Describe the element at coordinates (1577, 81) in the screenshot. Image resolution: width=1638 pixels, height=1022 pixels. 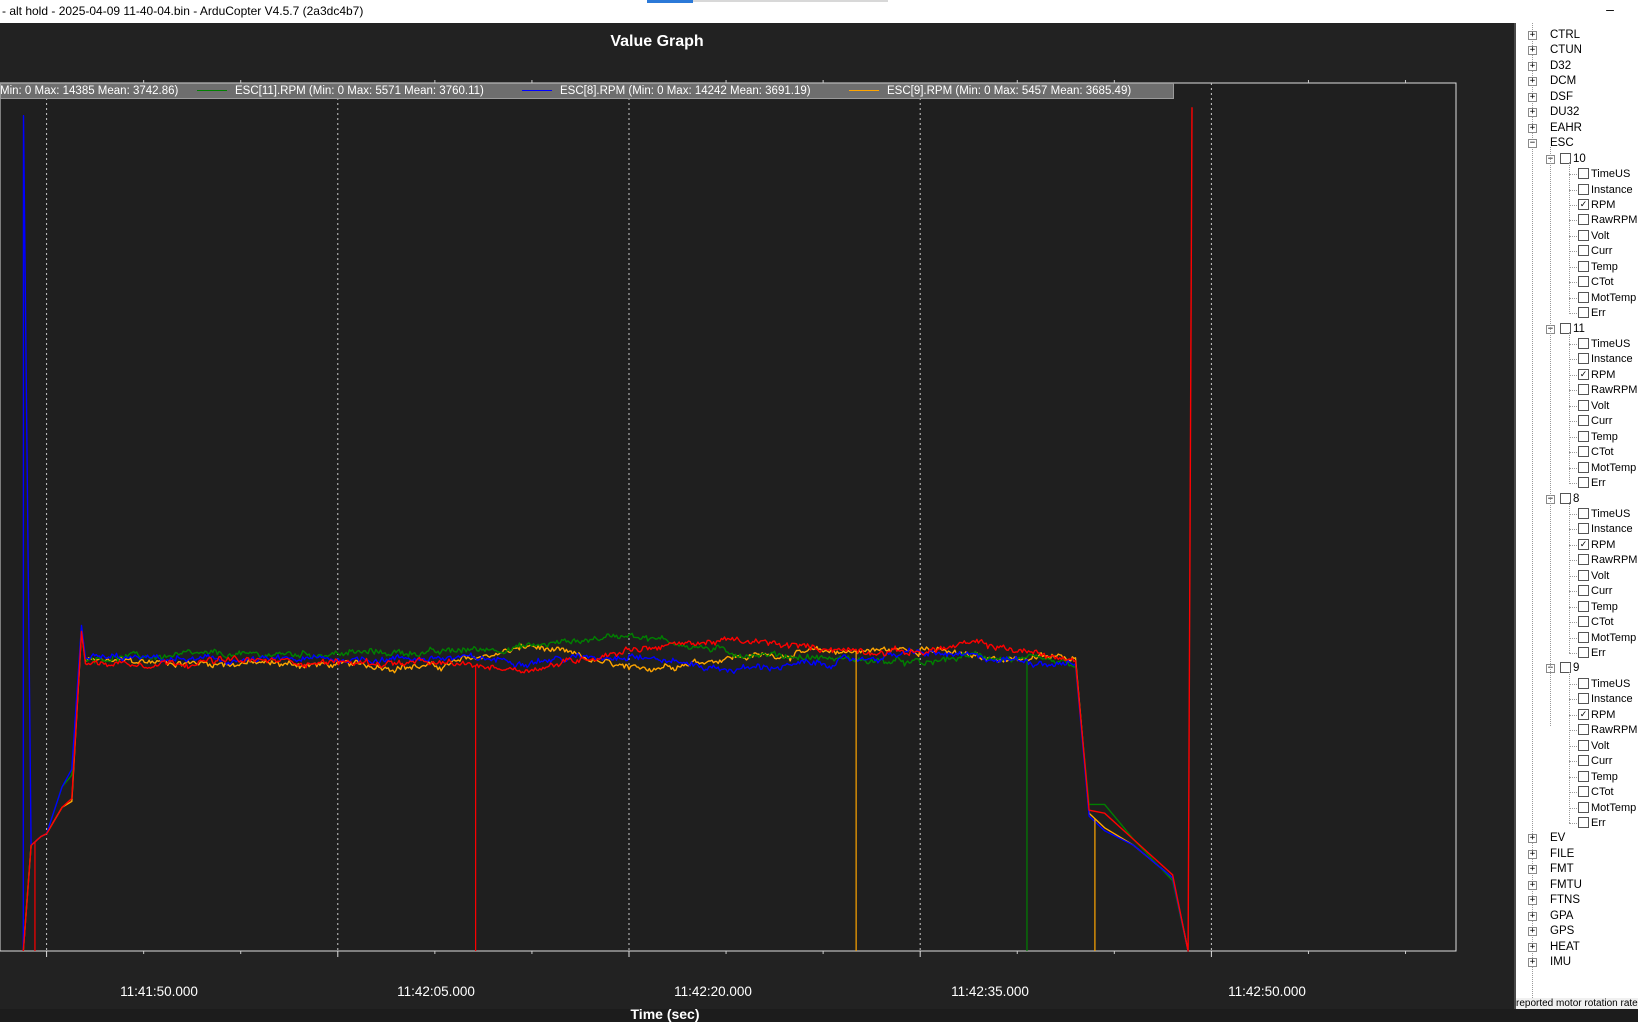
I see `tree-node-dcm: + DCM` at that location.